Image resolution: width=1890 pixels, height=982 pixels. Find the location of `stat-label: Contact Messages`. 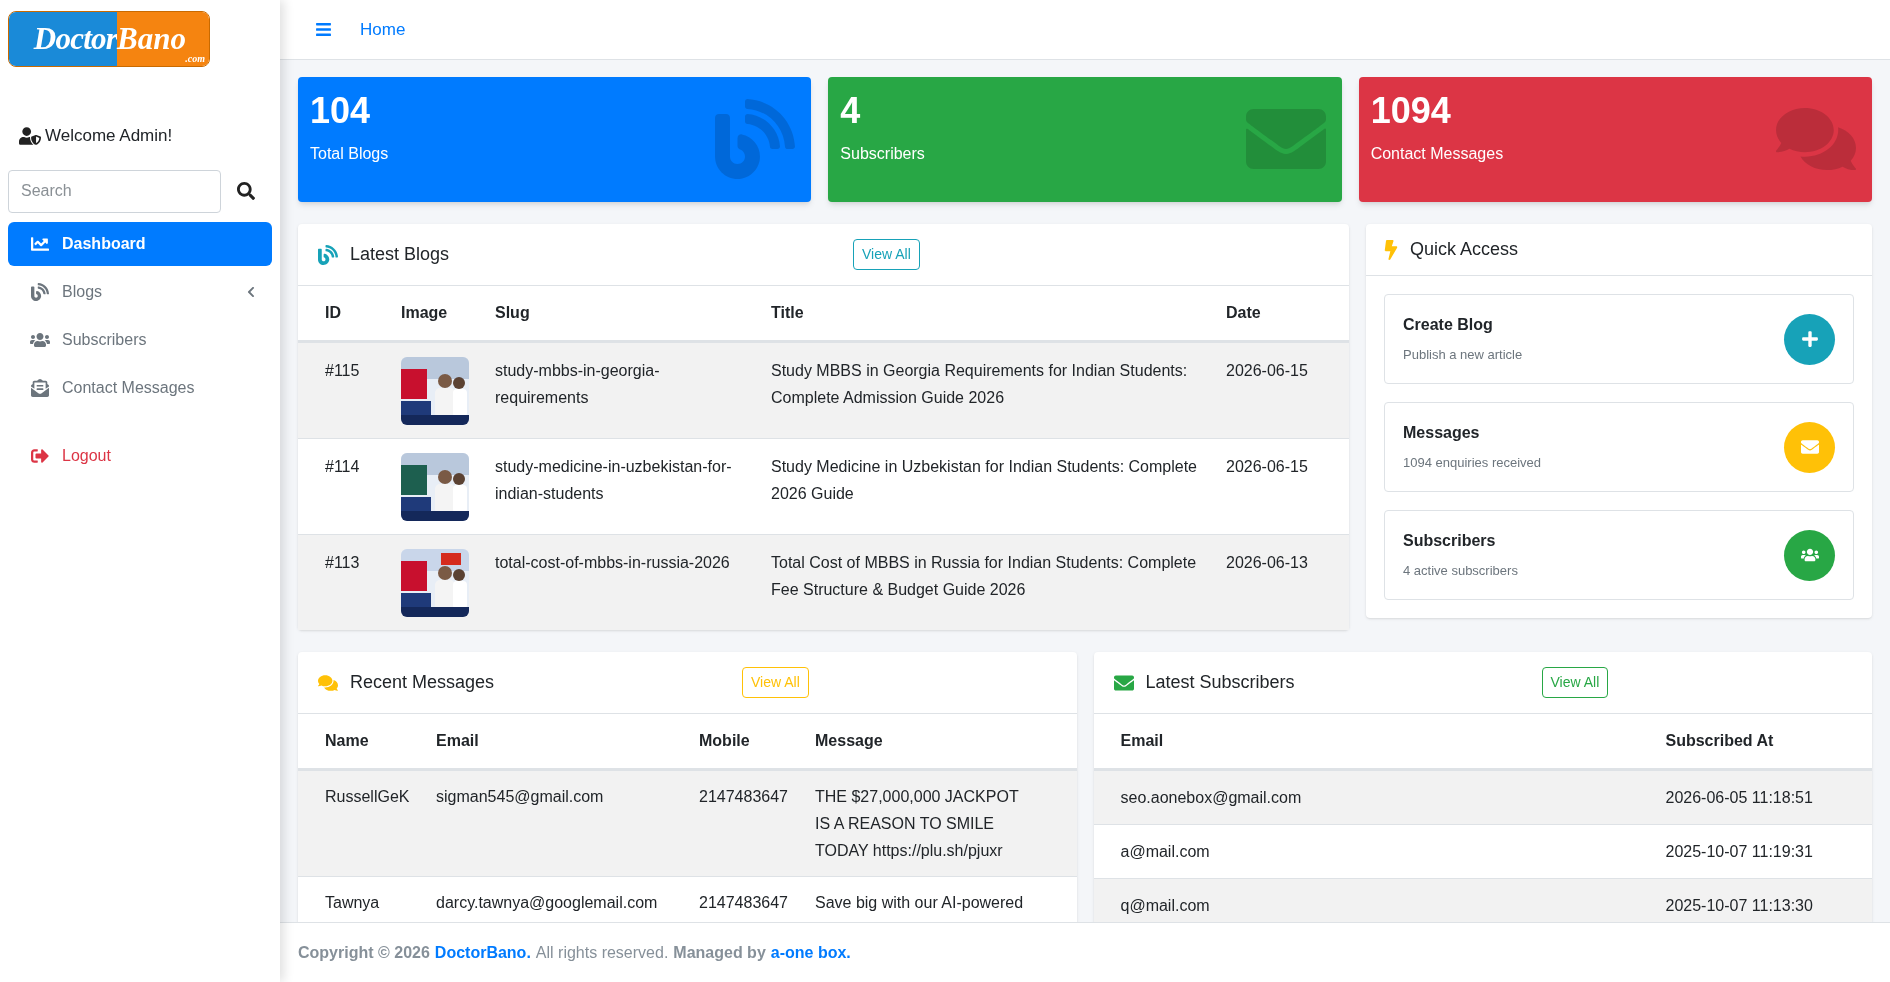

stat-label: Contact Messages is located at coordinates (1437, 154).